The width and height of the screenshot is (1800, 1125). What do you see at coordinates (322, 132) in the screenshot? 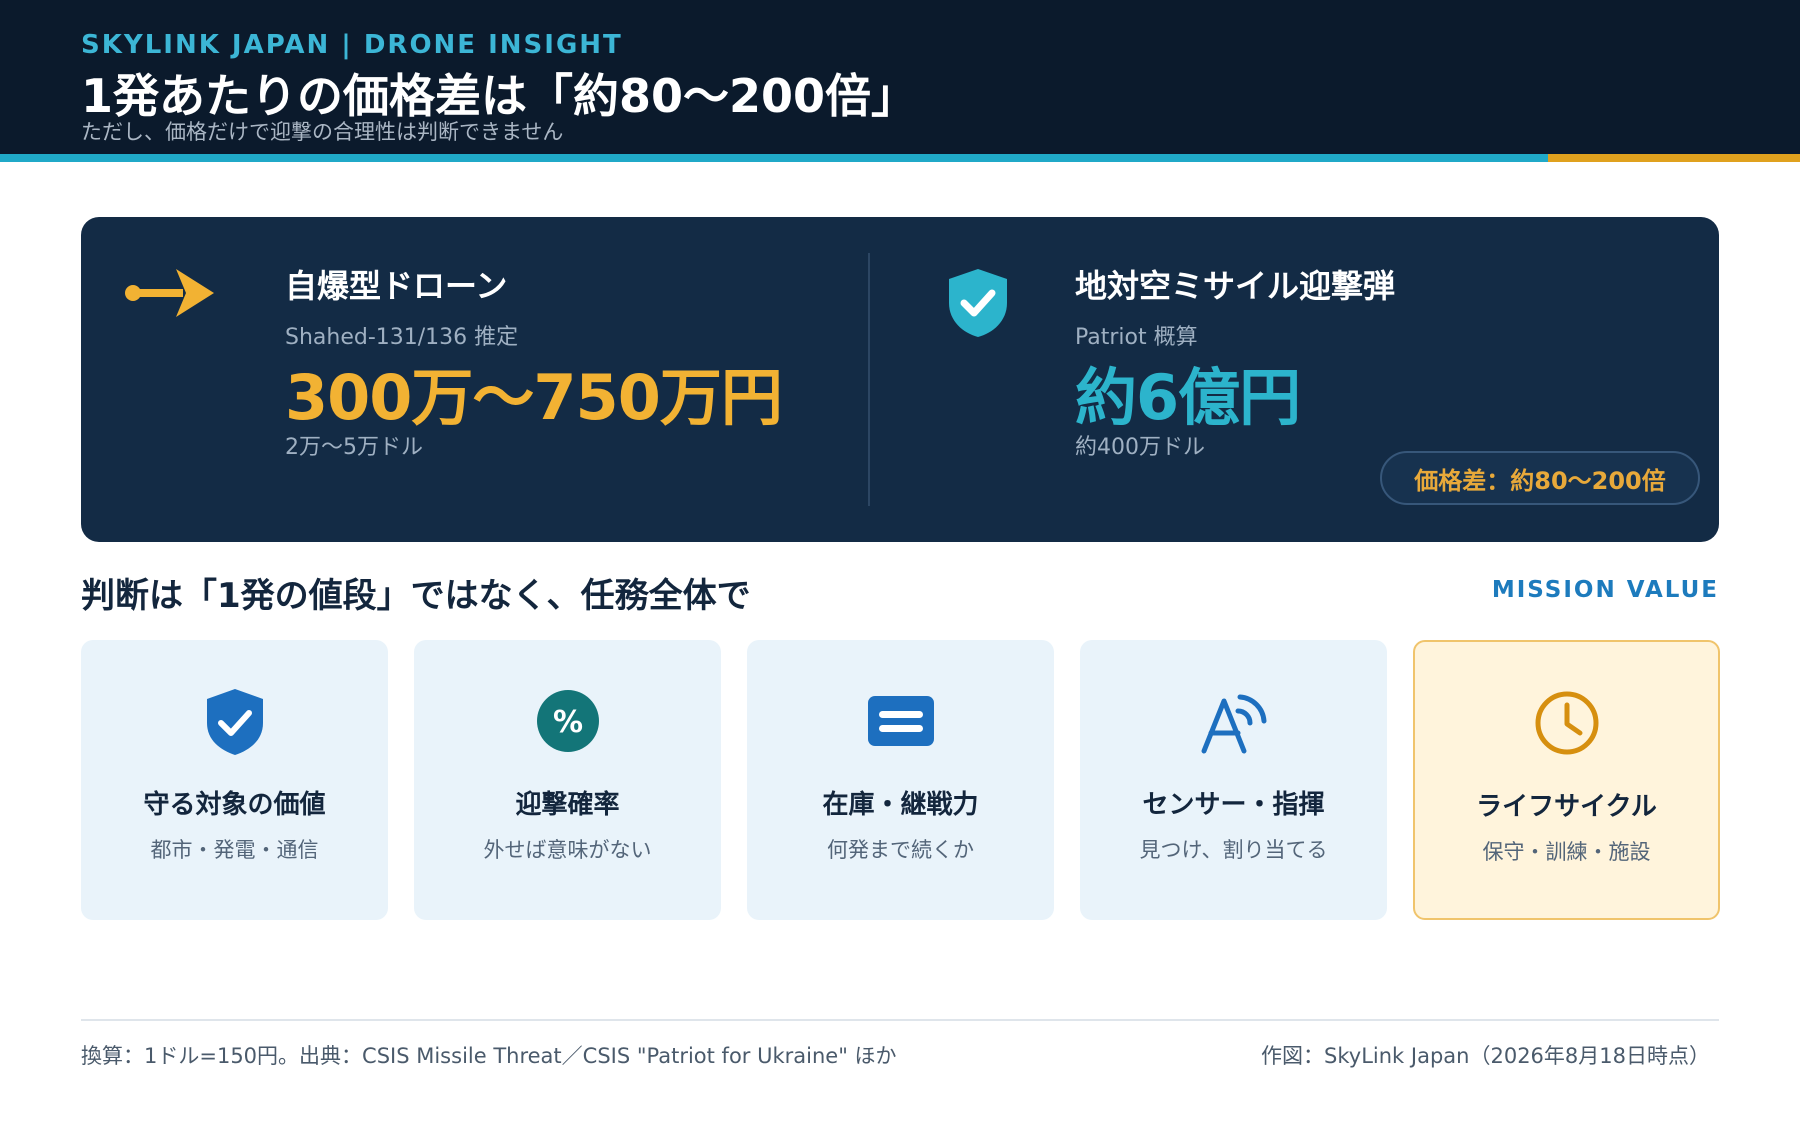
I see `page-subtitle: ただし、価格だけで迎撃の合理性は判断できません` at bounding box center [322, 132].